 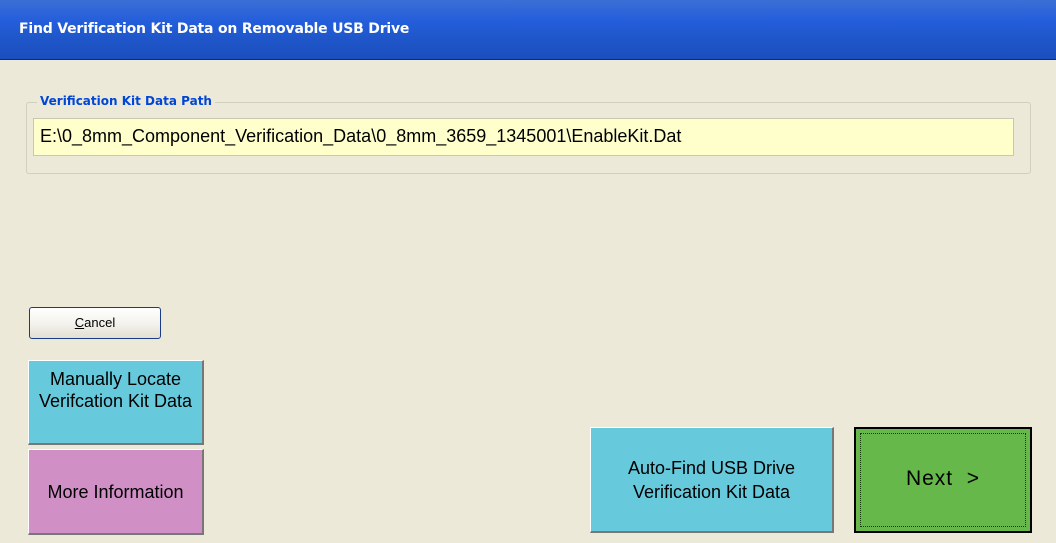 I want to click on next-focus-rect, so click(x=943, y=480).